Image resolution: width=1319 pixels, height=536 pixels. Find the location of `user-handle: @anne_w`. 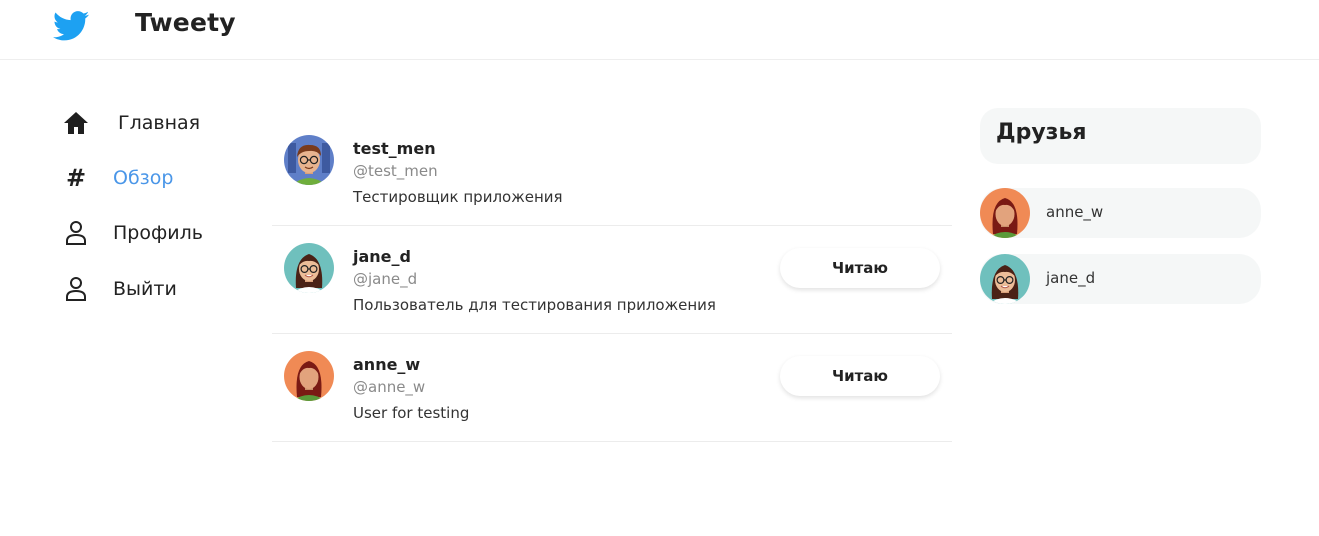

user-handle: @anne_w is located at coordinates (389, 387).